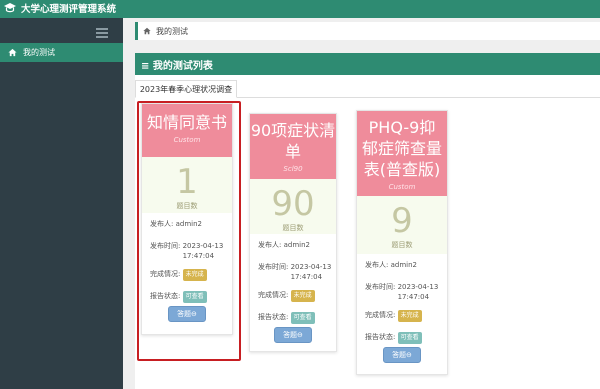 The width and height of the screenshot is (600, 389). What do you see at coordinates (401, 148) in the screenshot?
I see `card-title: PHQ-9抑郁症筛查量表(普查版)` at bounding box center [401, 148].